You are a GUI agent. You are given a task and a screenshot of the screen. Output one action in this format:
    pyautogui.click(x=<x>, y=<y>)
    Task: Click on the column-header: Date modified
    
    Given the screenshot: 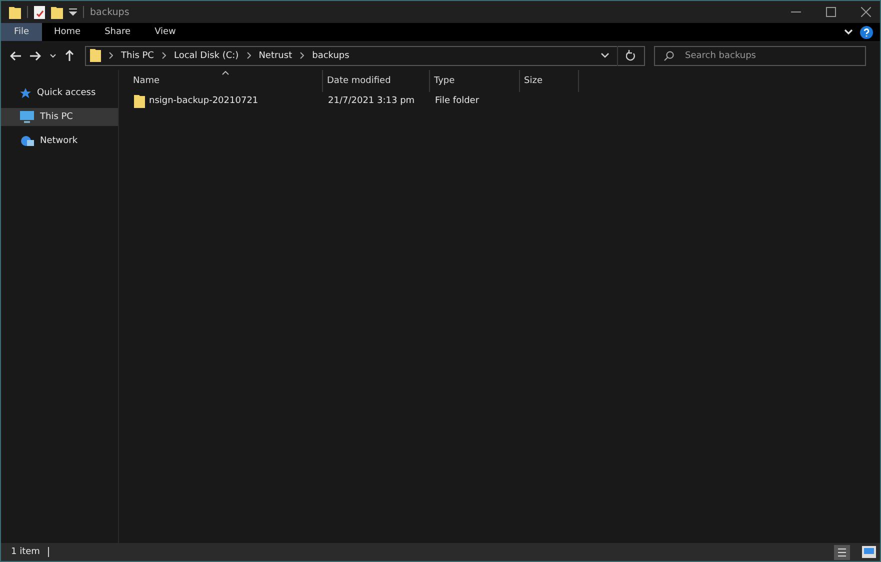 What is the action you would take?
    pyautogui.click(x=376, y=81)
    